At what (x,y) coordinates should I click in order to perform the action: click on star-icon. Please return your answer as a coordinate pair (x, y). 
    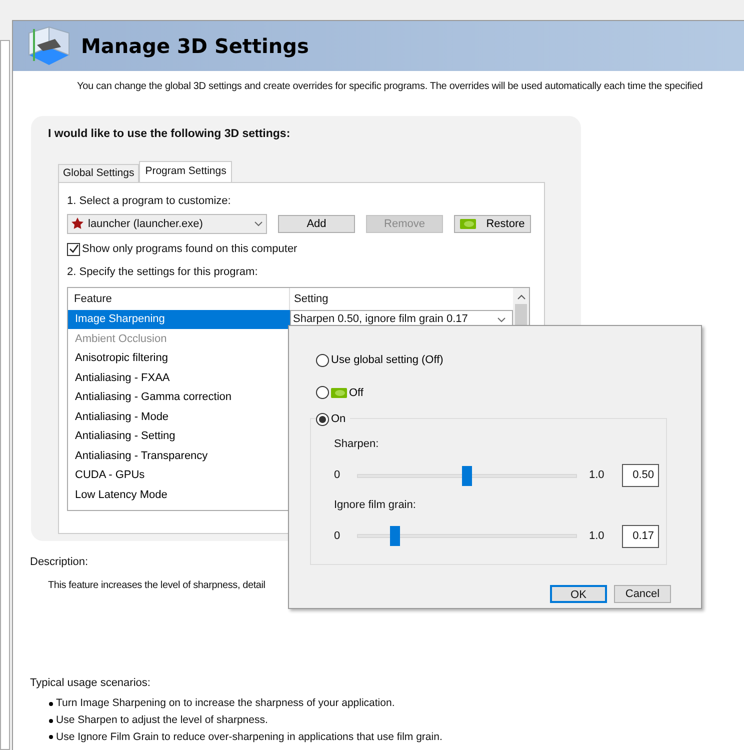
    Looking at the image, I should click on (77, 223).